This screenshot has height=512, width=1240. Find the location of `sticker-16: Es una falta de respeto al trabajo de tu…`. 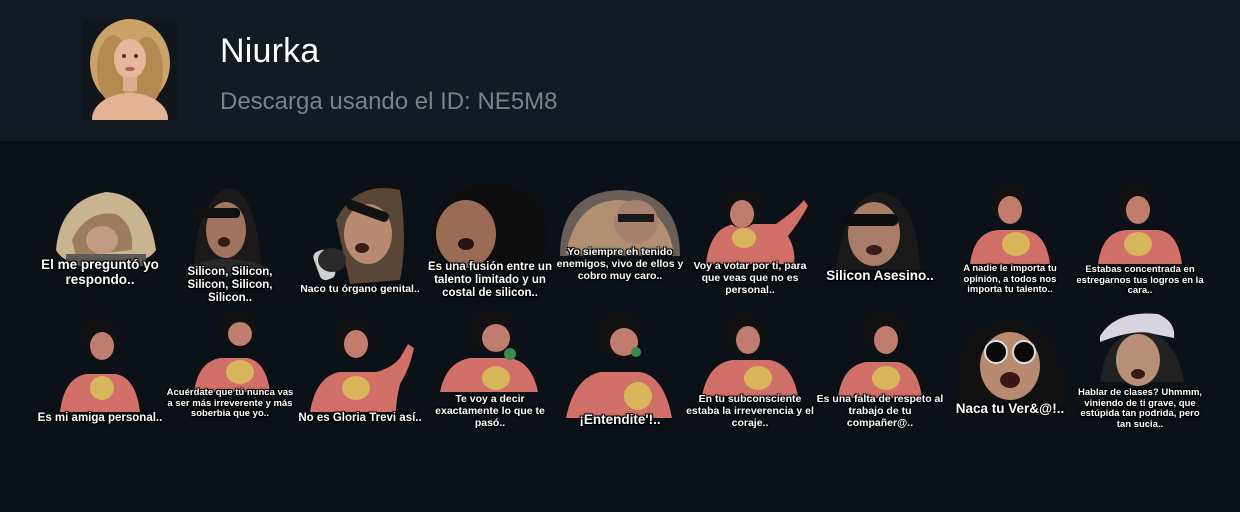

sticker-16: Es una falta de respeto al trabajo de tu… is located at coordinates (880, 372).